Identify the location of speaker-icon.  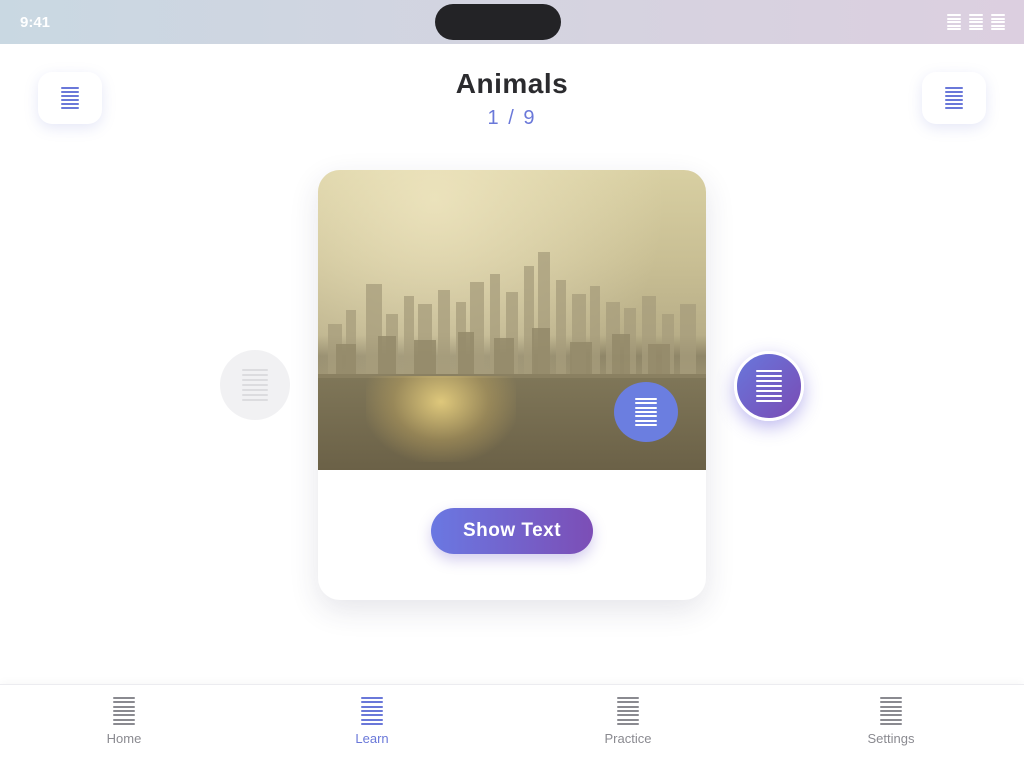
(646, 412).